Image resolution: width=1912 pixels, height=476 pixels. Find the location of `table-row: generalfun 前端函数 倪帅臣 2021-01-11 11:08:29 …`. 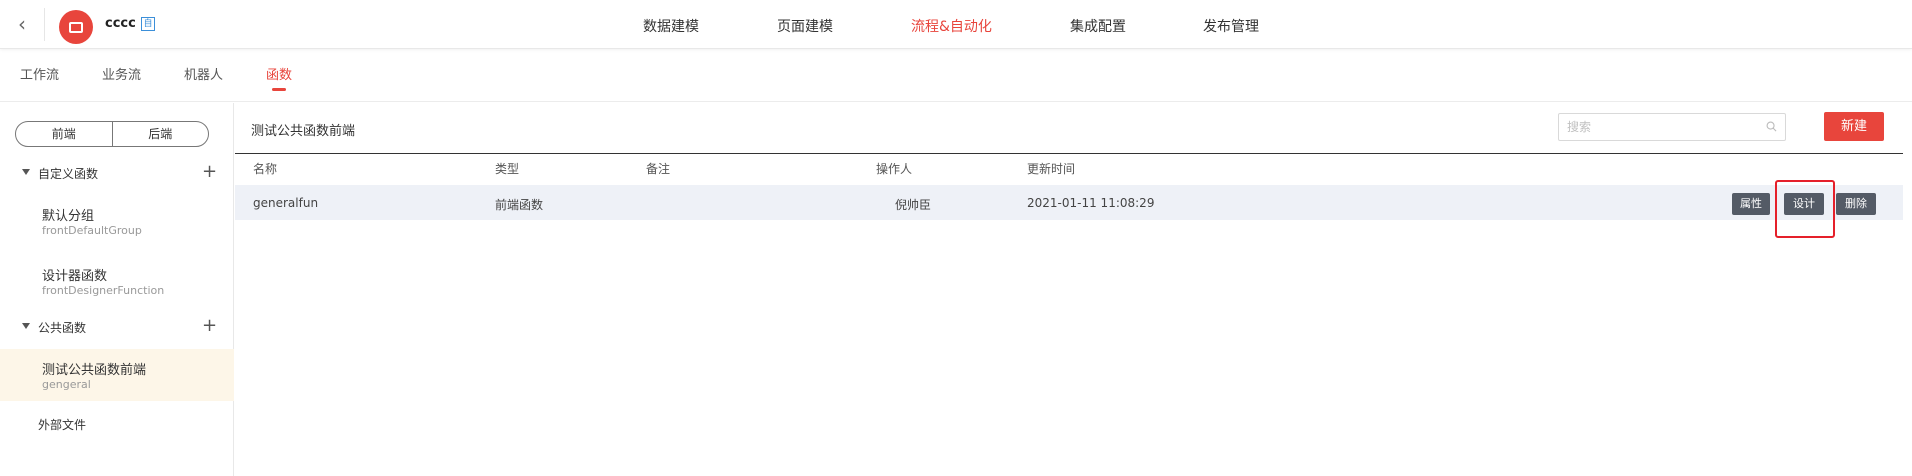

table-row: generalfun 前端函数 倪帅臣 2021-01-11 11:08:29 … is located at coordinates (1069, 202).